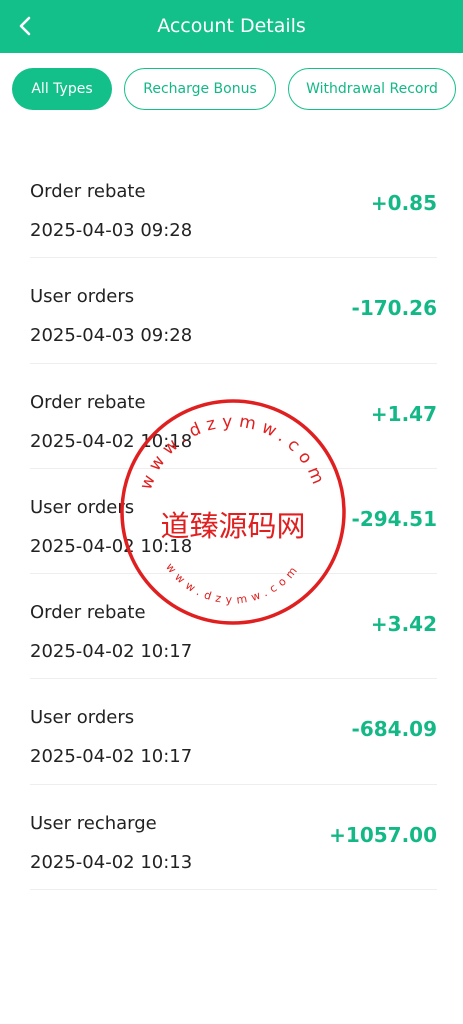 The width and height of the screenshot is (463, 1024). What do you see at coordinates (394, 518) in the screenshot?
I see `transaction-amount: -294.51` at bounding box center [394, 518].